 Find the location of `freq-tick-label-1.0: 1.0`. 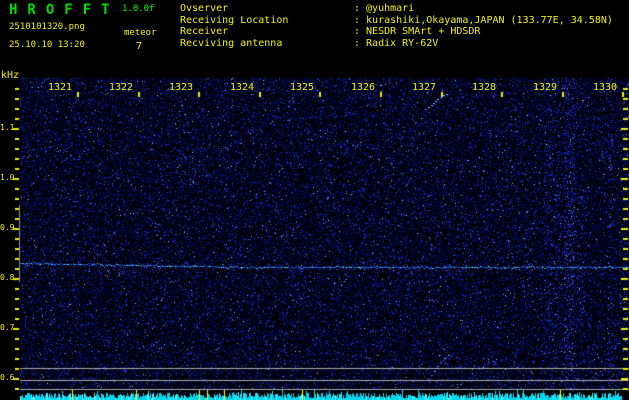

freq-tick-label-1.0: 1.0 is located at coordinates (7, 177).